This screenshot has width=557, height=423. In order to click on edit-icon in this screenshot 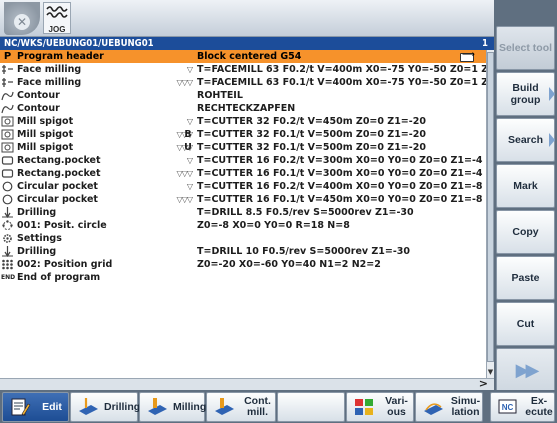, I will do `click(21, 407)`.